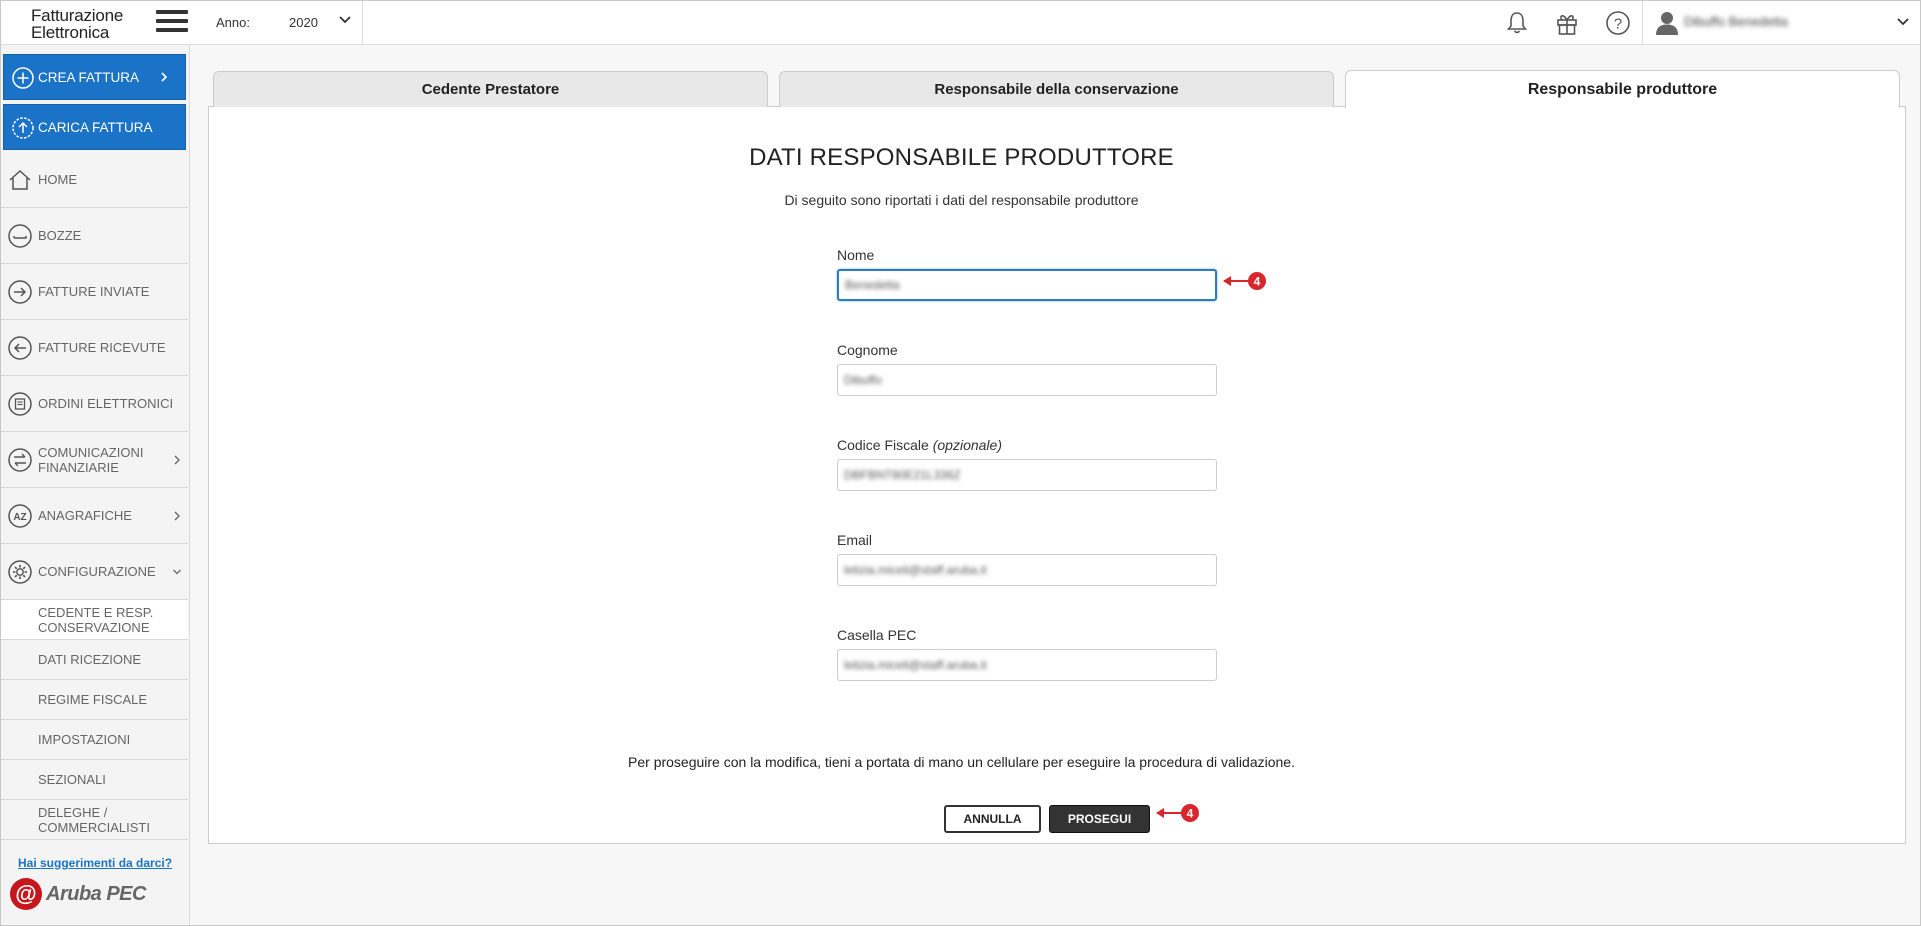 This screenshot has height=926, width=1921. What do you see at coordinates (1027, 665) in the screenshot?
I see `pec-field: letizia.miceli@staff.aruba.it` at bounding box center [1027, 665].